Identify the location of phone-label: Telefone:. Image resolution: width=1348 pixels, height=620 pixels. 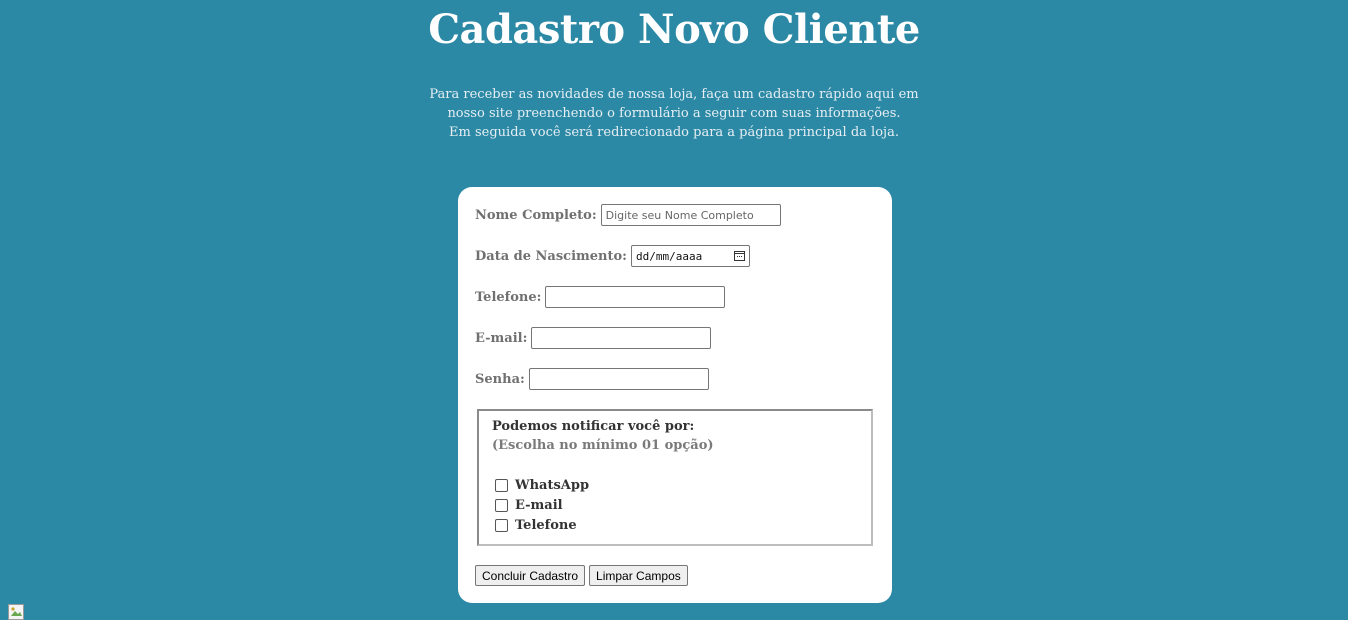
(508, 297).